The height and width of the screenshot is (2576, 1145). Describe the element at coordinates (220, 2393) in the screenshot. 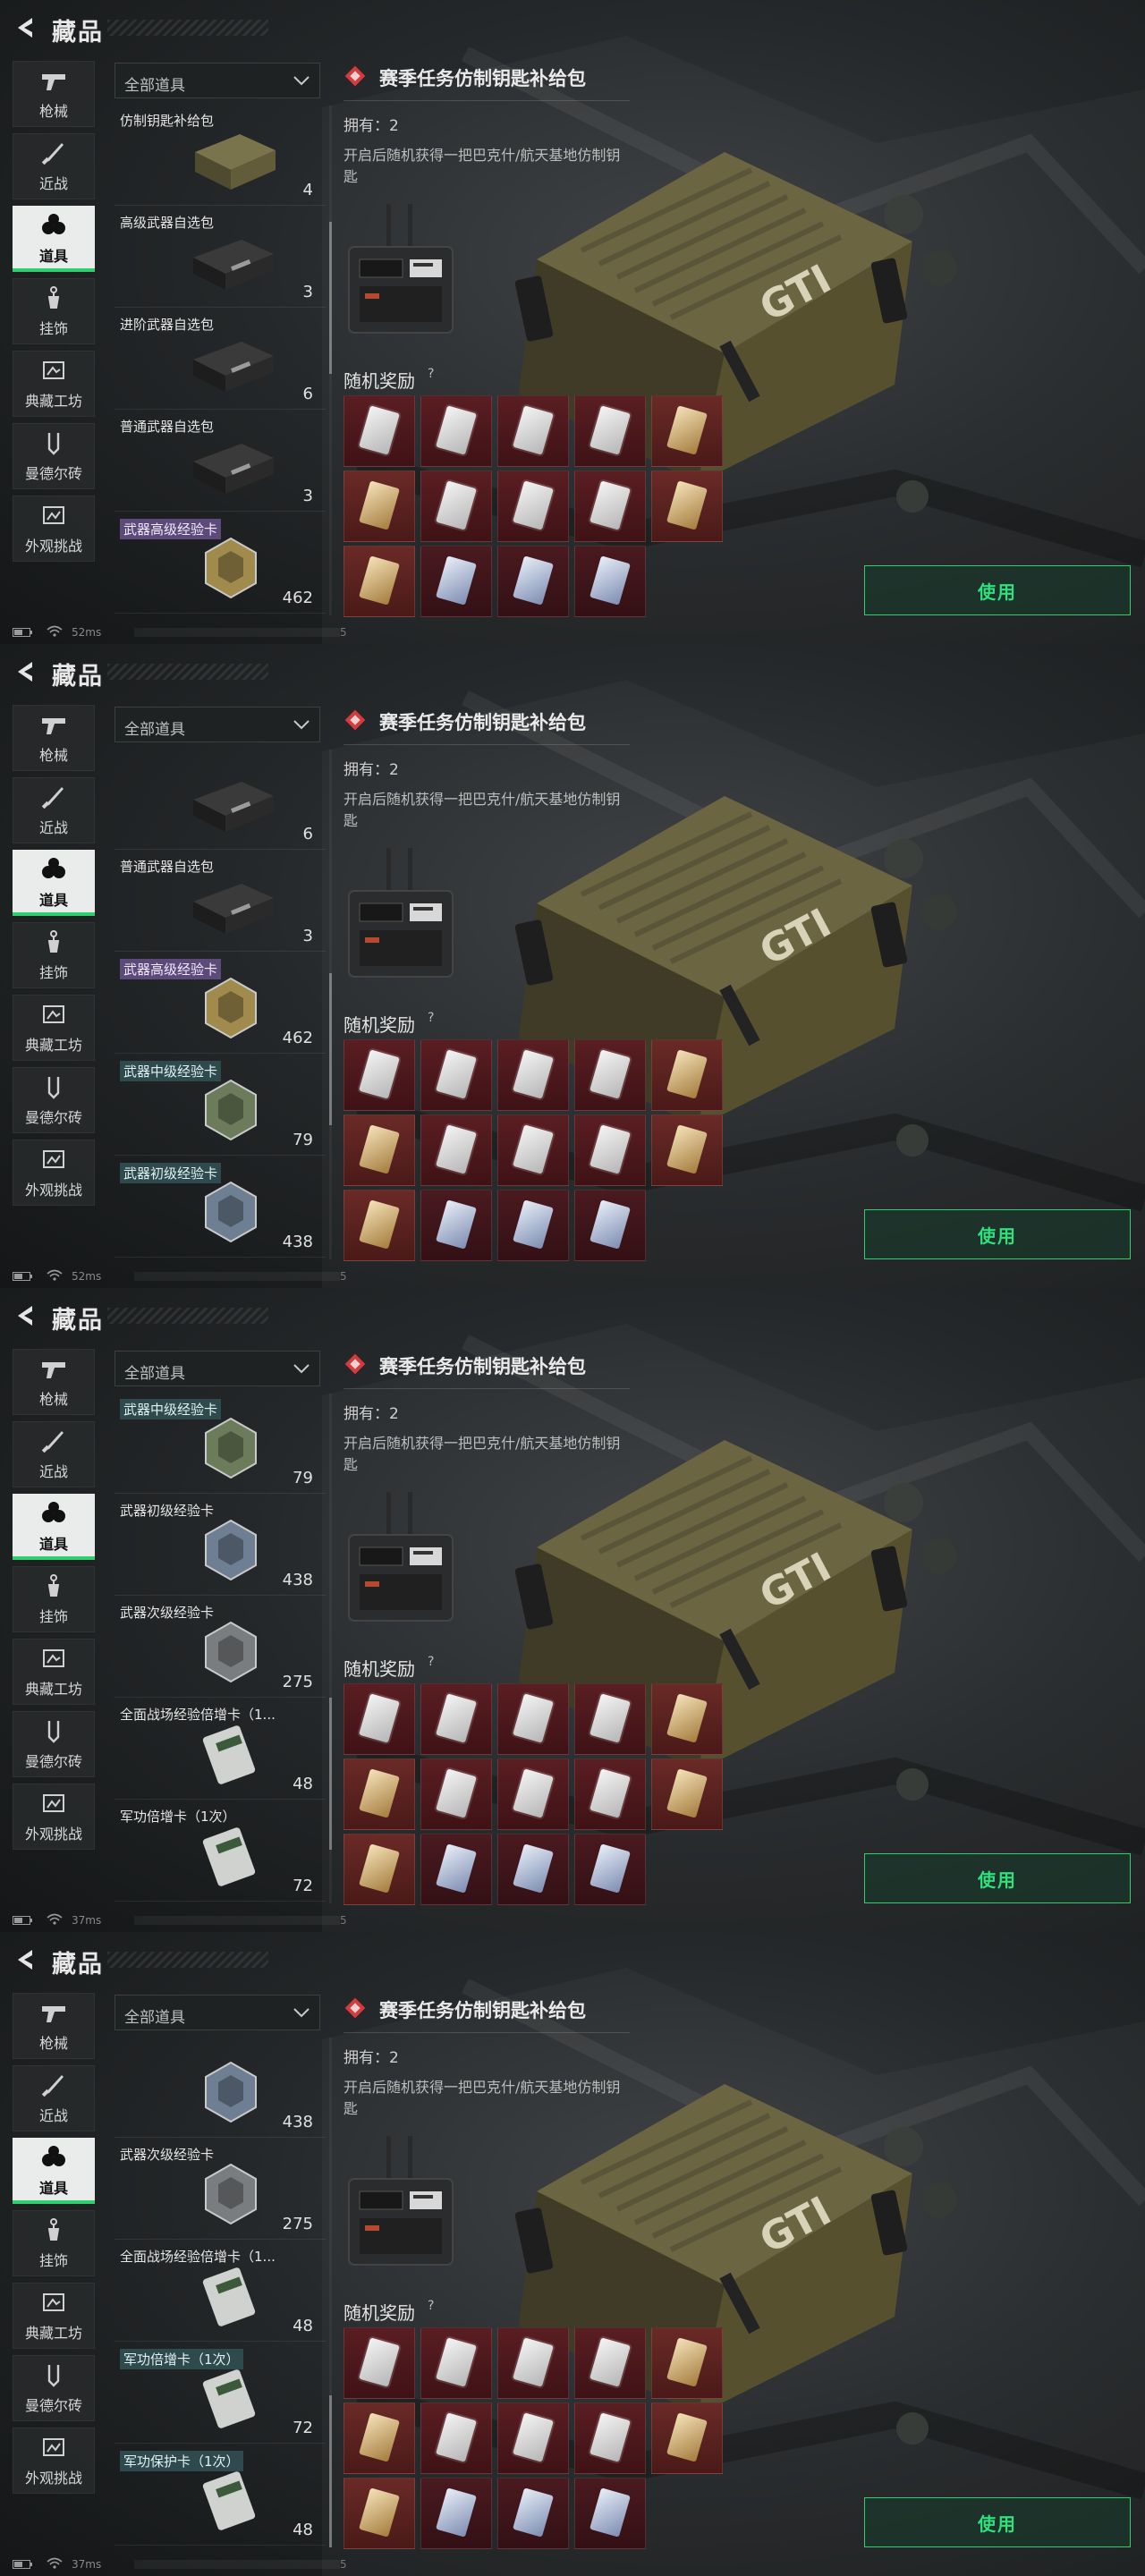

I see `list-item: 军功倍增卡（1次） 72` at that location.